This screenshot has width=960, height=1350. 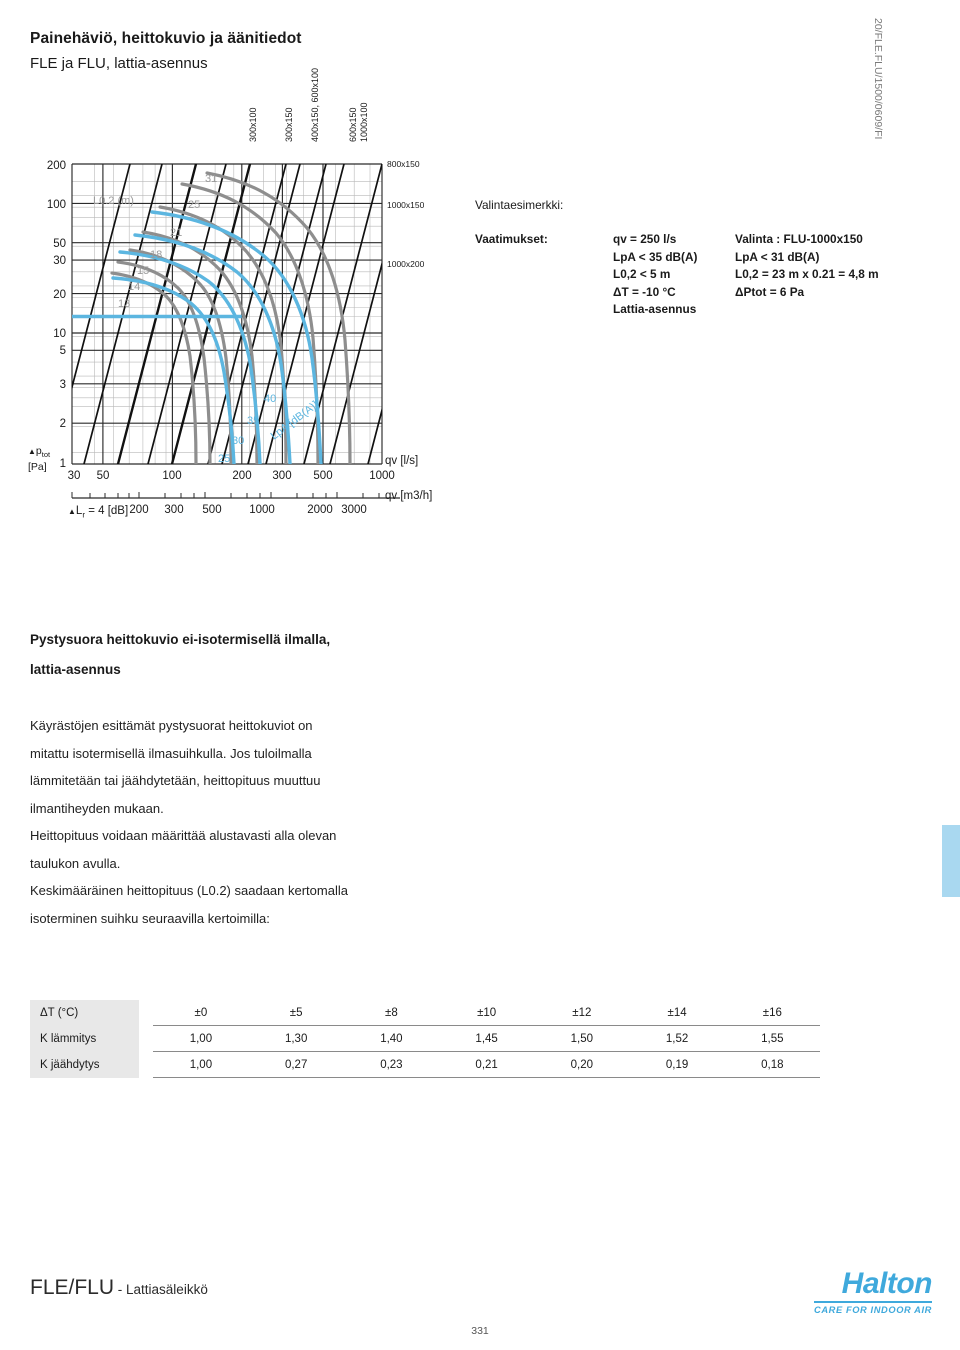 I want to click on table-cell: ±8, so click(x=391, y=1013).